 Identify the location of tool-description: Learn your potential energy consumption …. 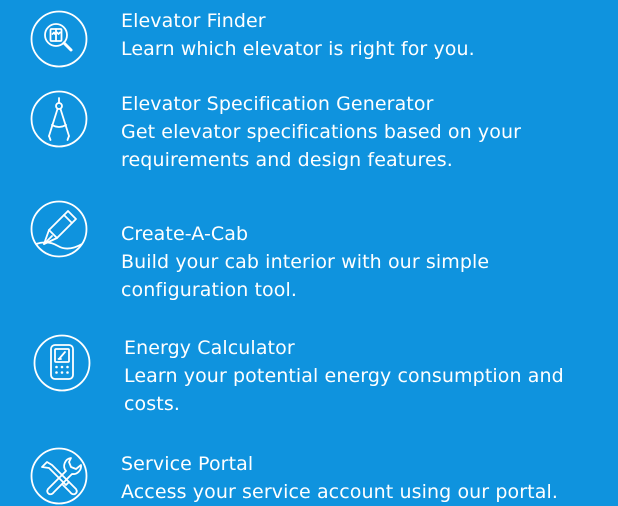
(344, 390).